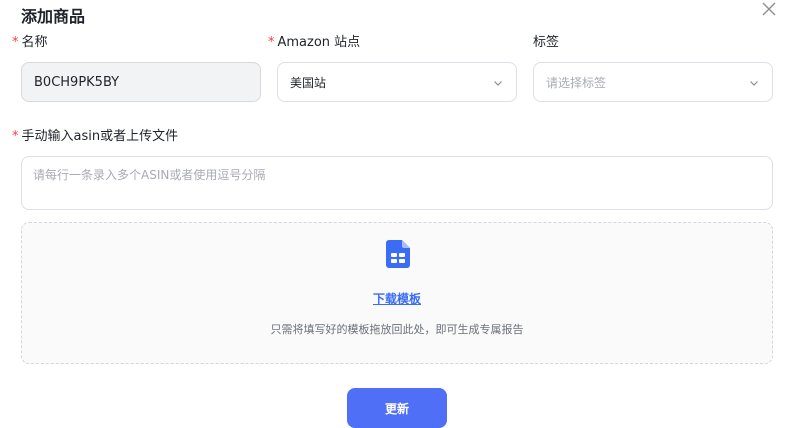 The height and width of the screenshot is (428, 792). I want to click on name-value: B0CH9PK5BY, so click(77, 82).